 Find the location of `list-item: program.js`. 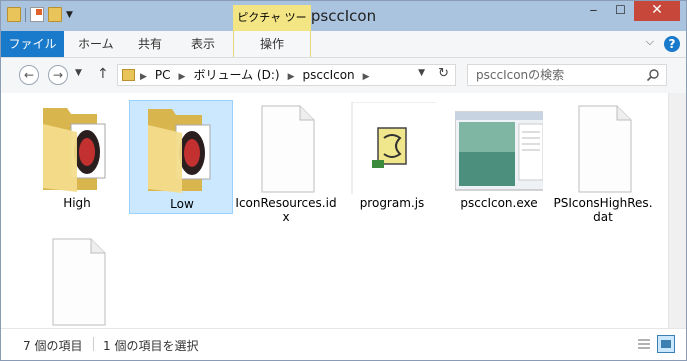

list-item: program.js is located at coordinates (392, 157).